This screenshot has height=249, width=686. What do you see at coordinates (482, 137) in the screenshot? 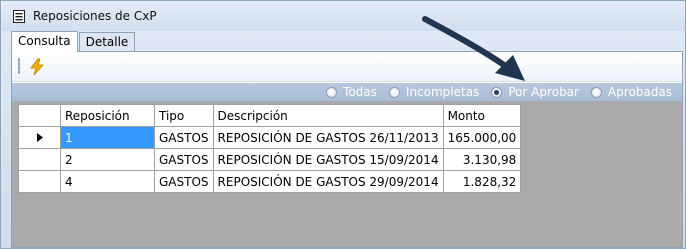
I see `cell-monto: 165.000,00` at bounding box center [482, 137].